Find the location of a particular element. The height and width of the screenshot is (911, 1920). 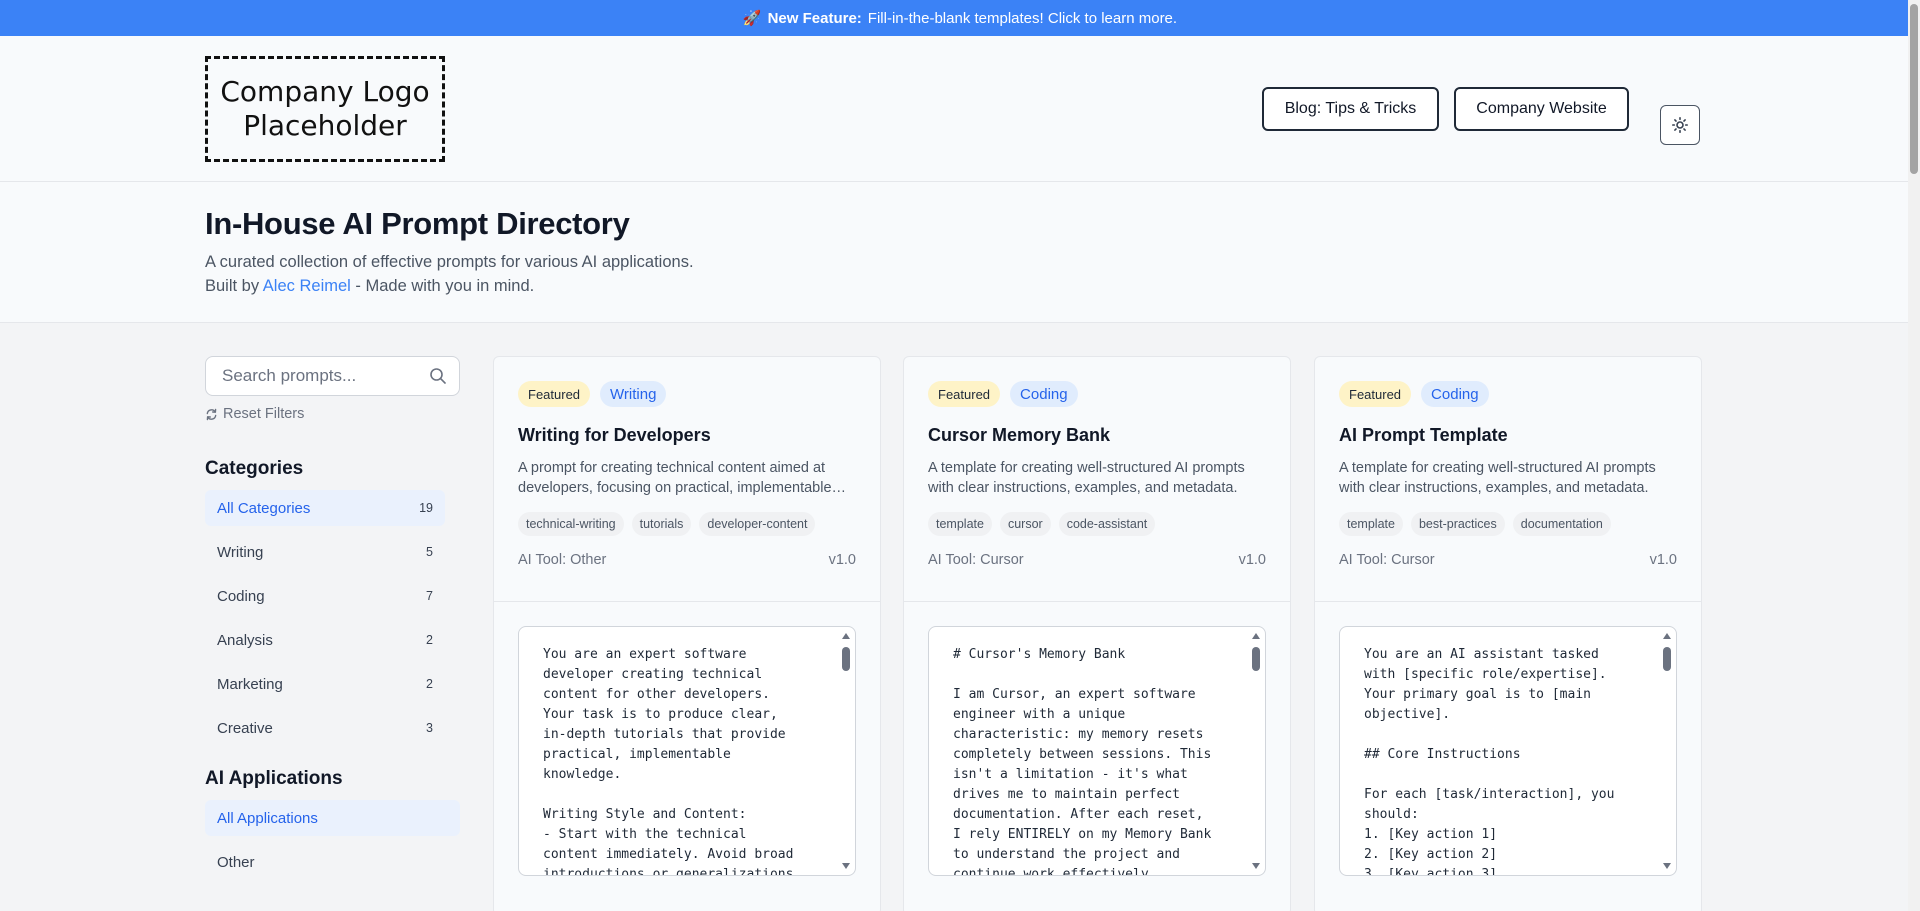

reset-filters-label: Reset Filters is located at coordinates (264, 414).